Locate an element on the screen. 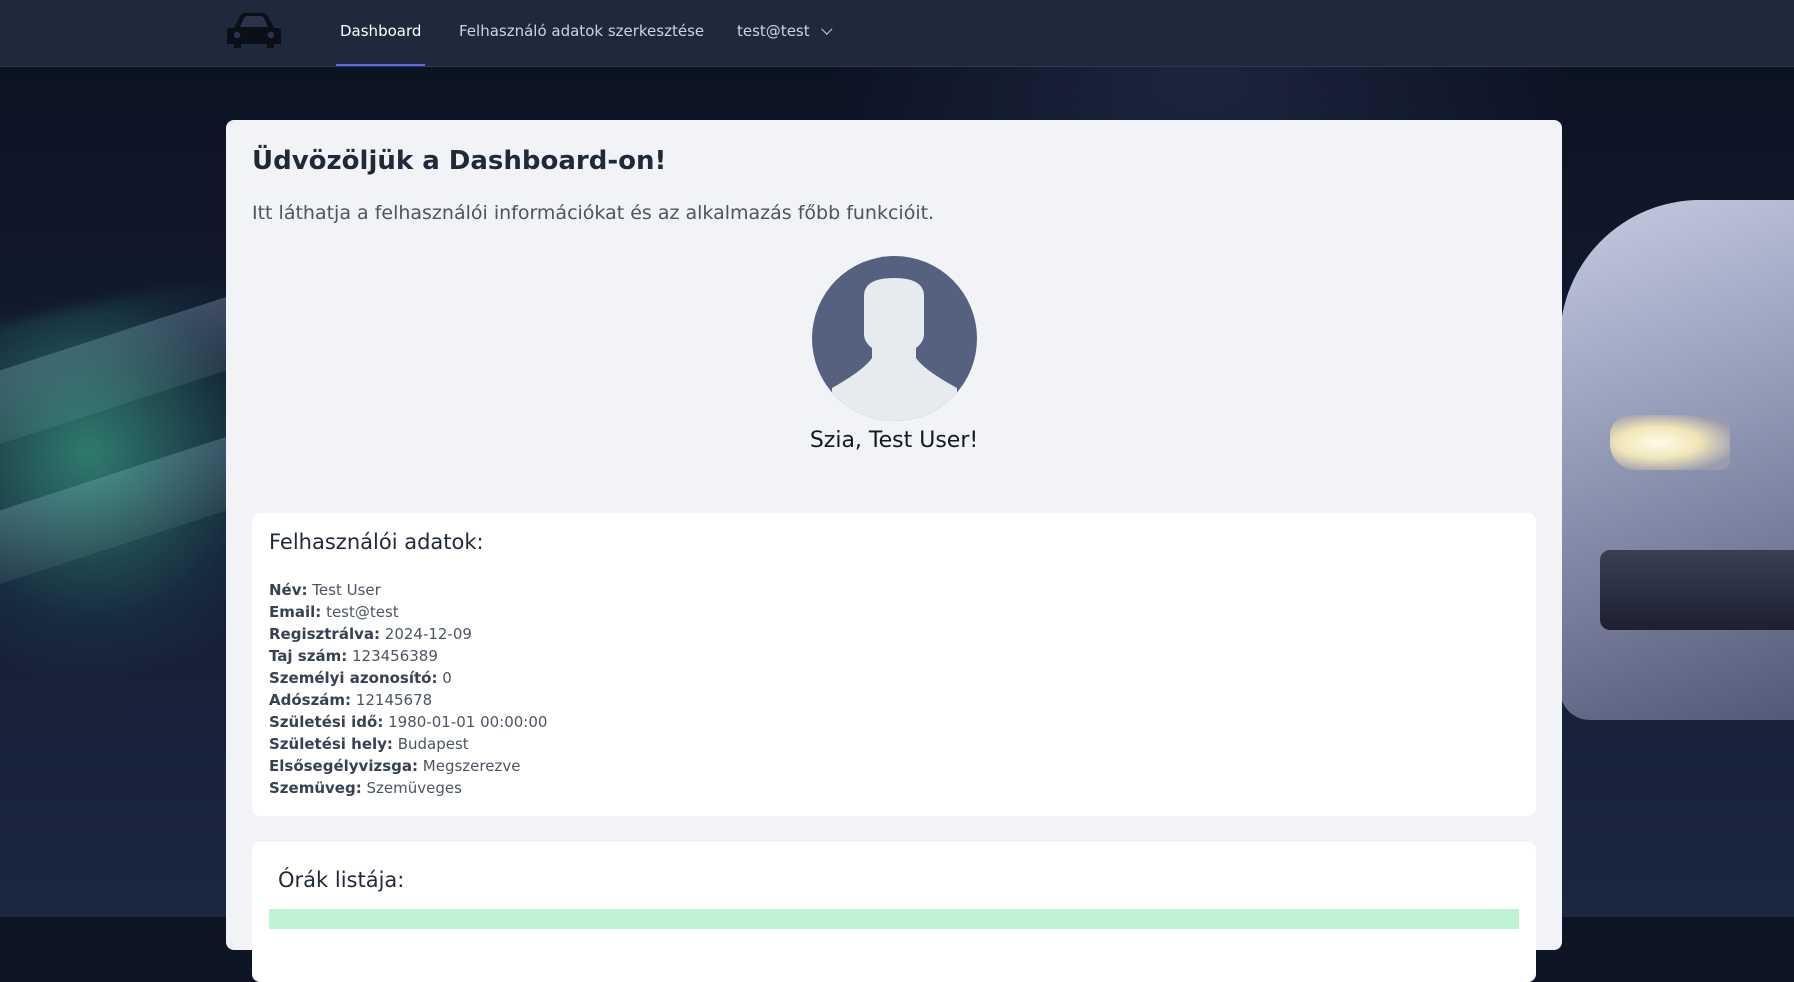 Image resolution: width=1794 pixels, height=982 pixels. chevron-down-icon is located at coordinates (827, 29).